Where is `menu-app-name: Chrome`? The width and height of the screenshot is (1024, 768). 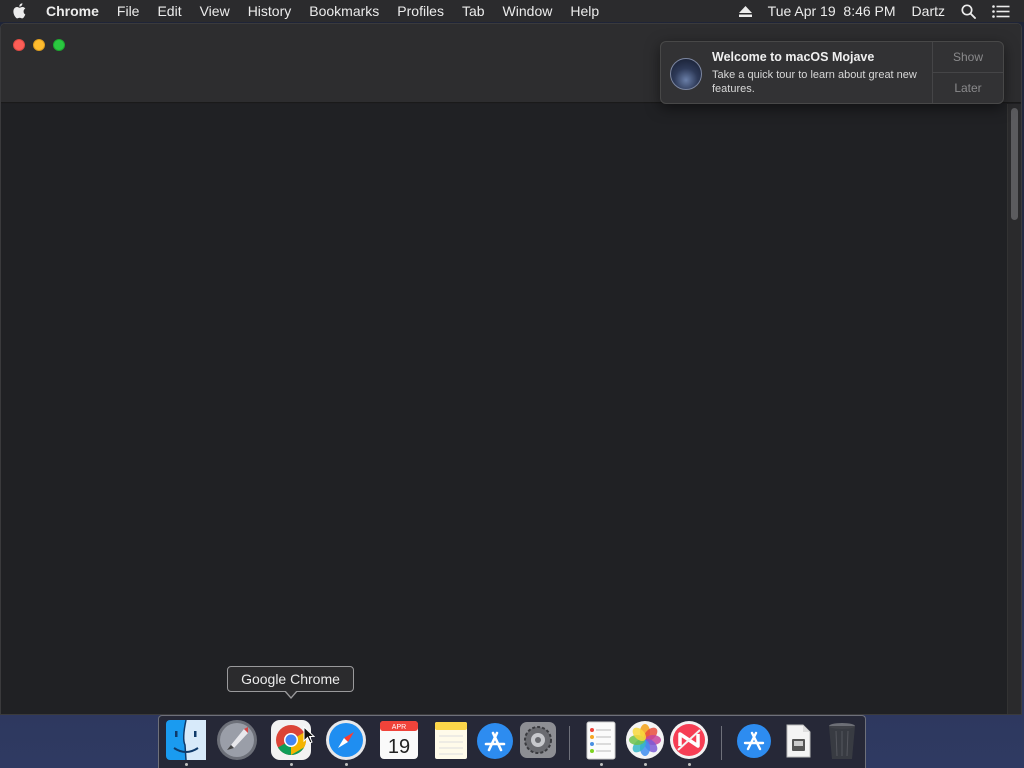
menu-app-name: Chrome is located at coordinates (73, 11).